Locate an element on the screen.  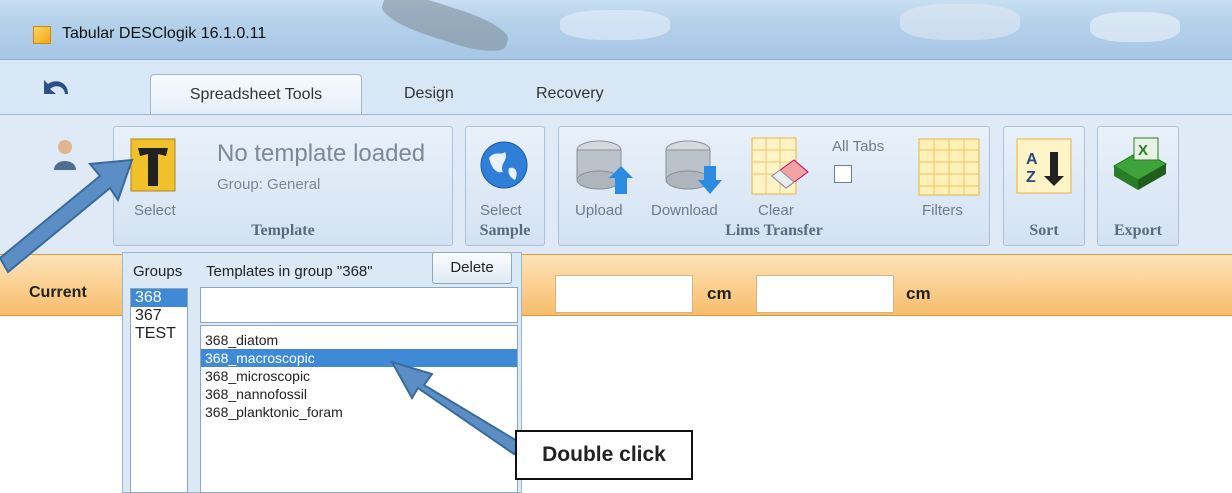
svg-text: Z is located at coordinates (1031, 177).